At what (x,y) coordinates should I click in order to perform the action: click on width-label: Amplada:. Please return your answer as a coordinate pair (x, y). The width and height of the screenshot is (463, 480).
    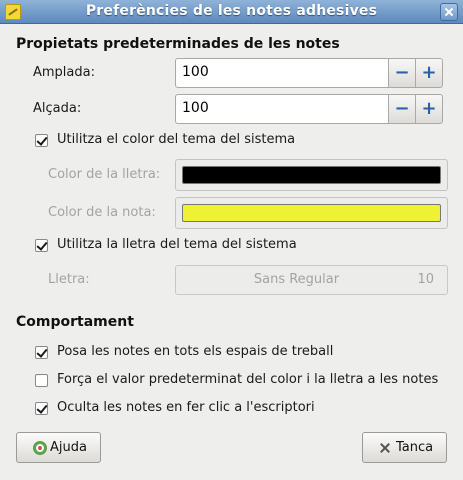
    Looking at the image, I should click on (64, 72).